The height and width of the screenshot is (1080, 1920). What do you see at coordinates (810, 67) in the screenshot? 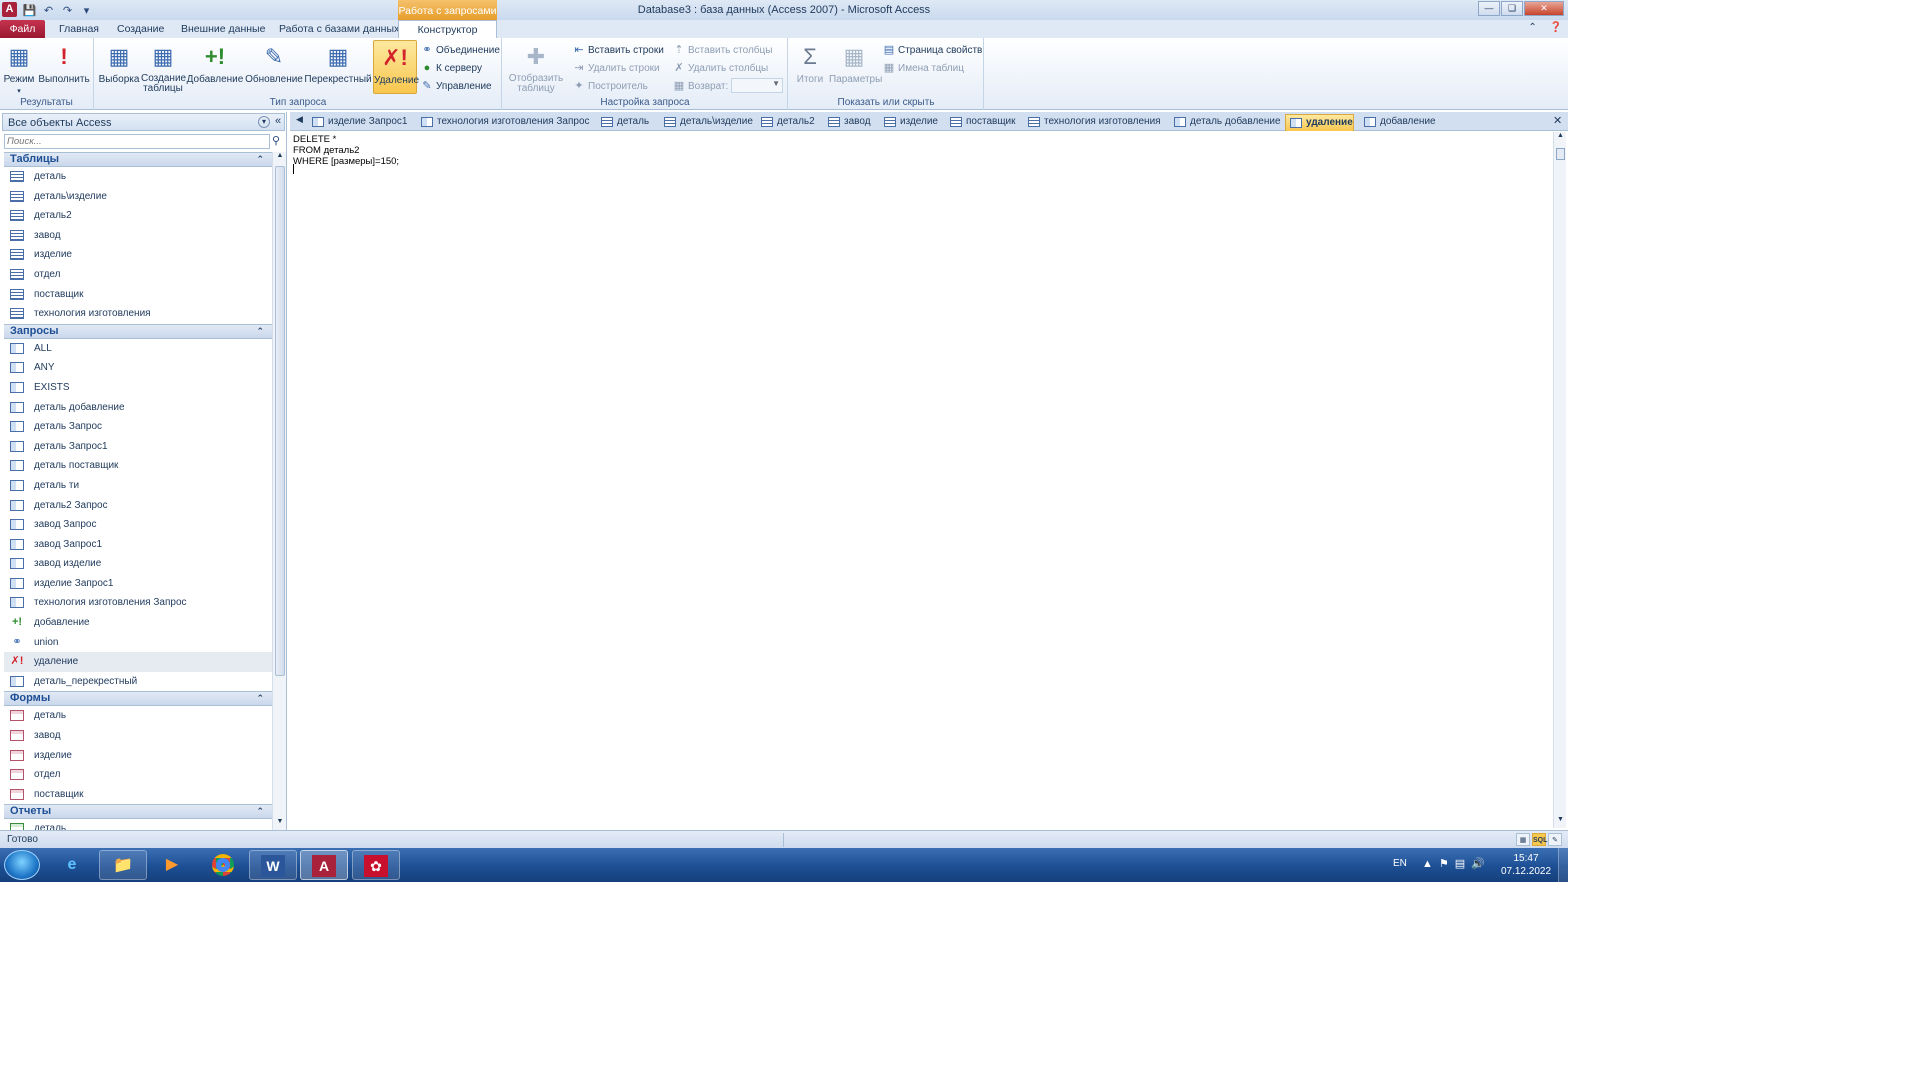
I see `totals-button: Σ Итоги` at bounding box center [810, 67].